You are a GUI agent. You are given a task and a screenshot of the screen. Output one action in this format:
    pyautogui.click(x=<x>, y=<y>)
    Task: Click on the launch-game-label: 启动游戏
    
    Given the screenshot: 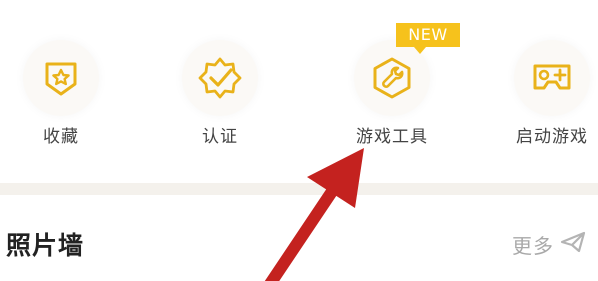 What is the action you would take?
    pyautogui.click(x=552, y=137)
    